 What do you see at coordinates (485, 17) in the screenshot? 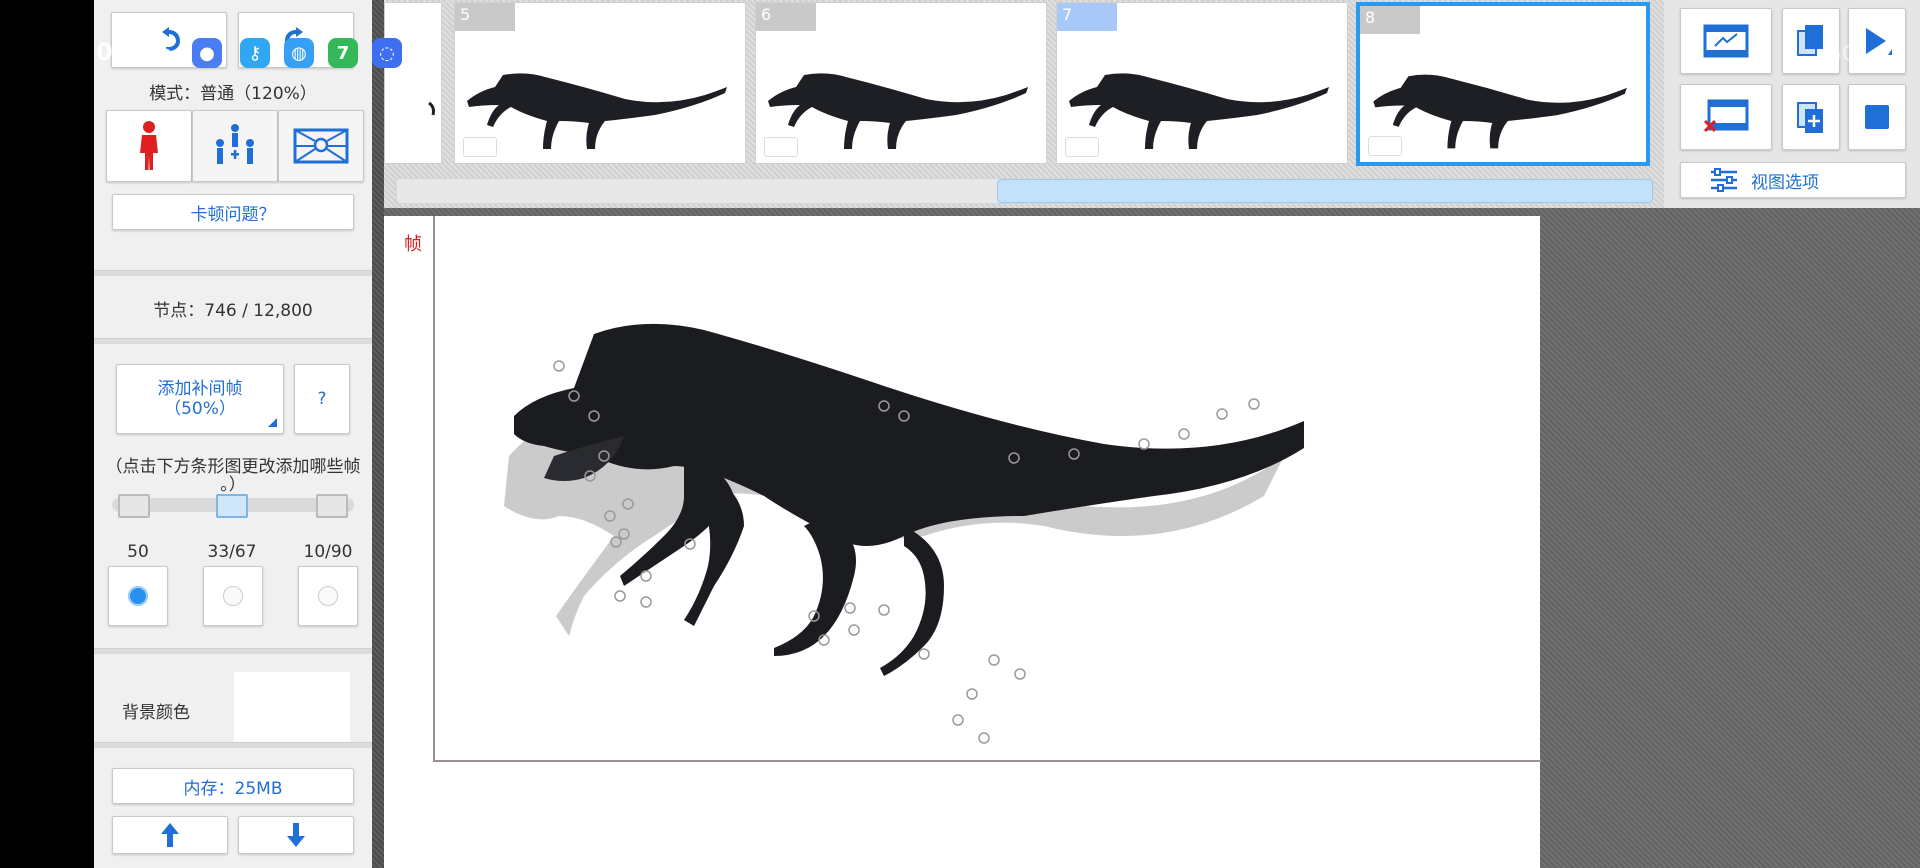
I see `frame-number: 5` at bounding box center [485, 17].